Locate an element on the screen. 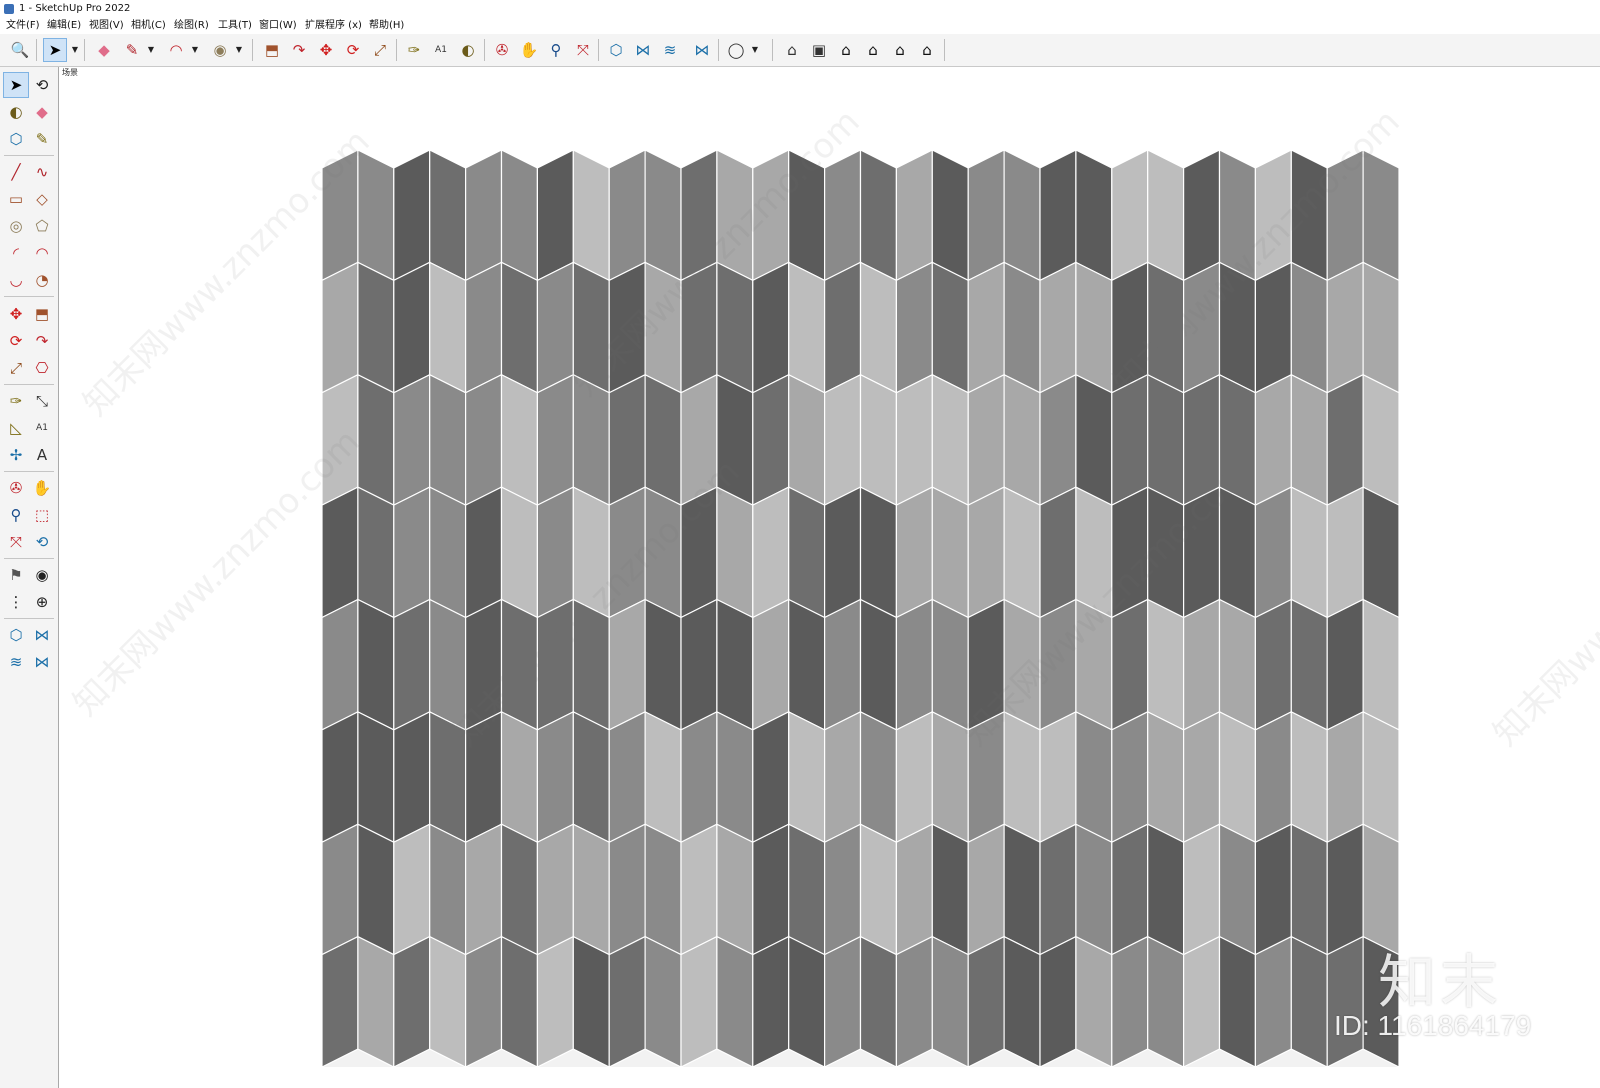  menu-camera: 相机(C) is located at coordinates (148, 26).